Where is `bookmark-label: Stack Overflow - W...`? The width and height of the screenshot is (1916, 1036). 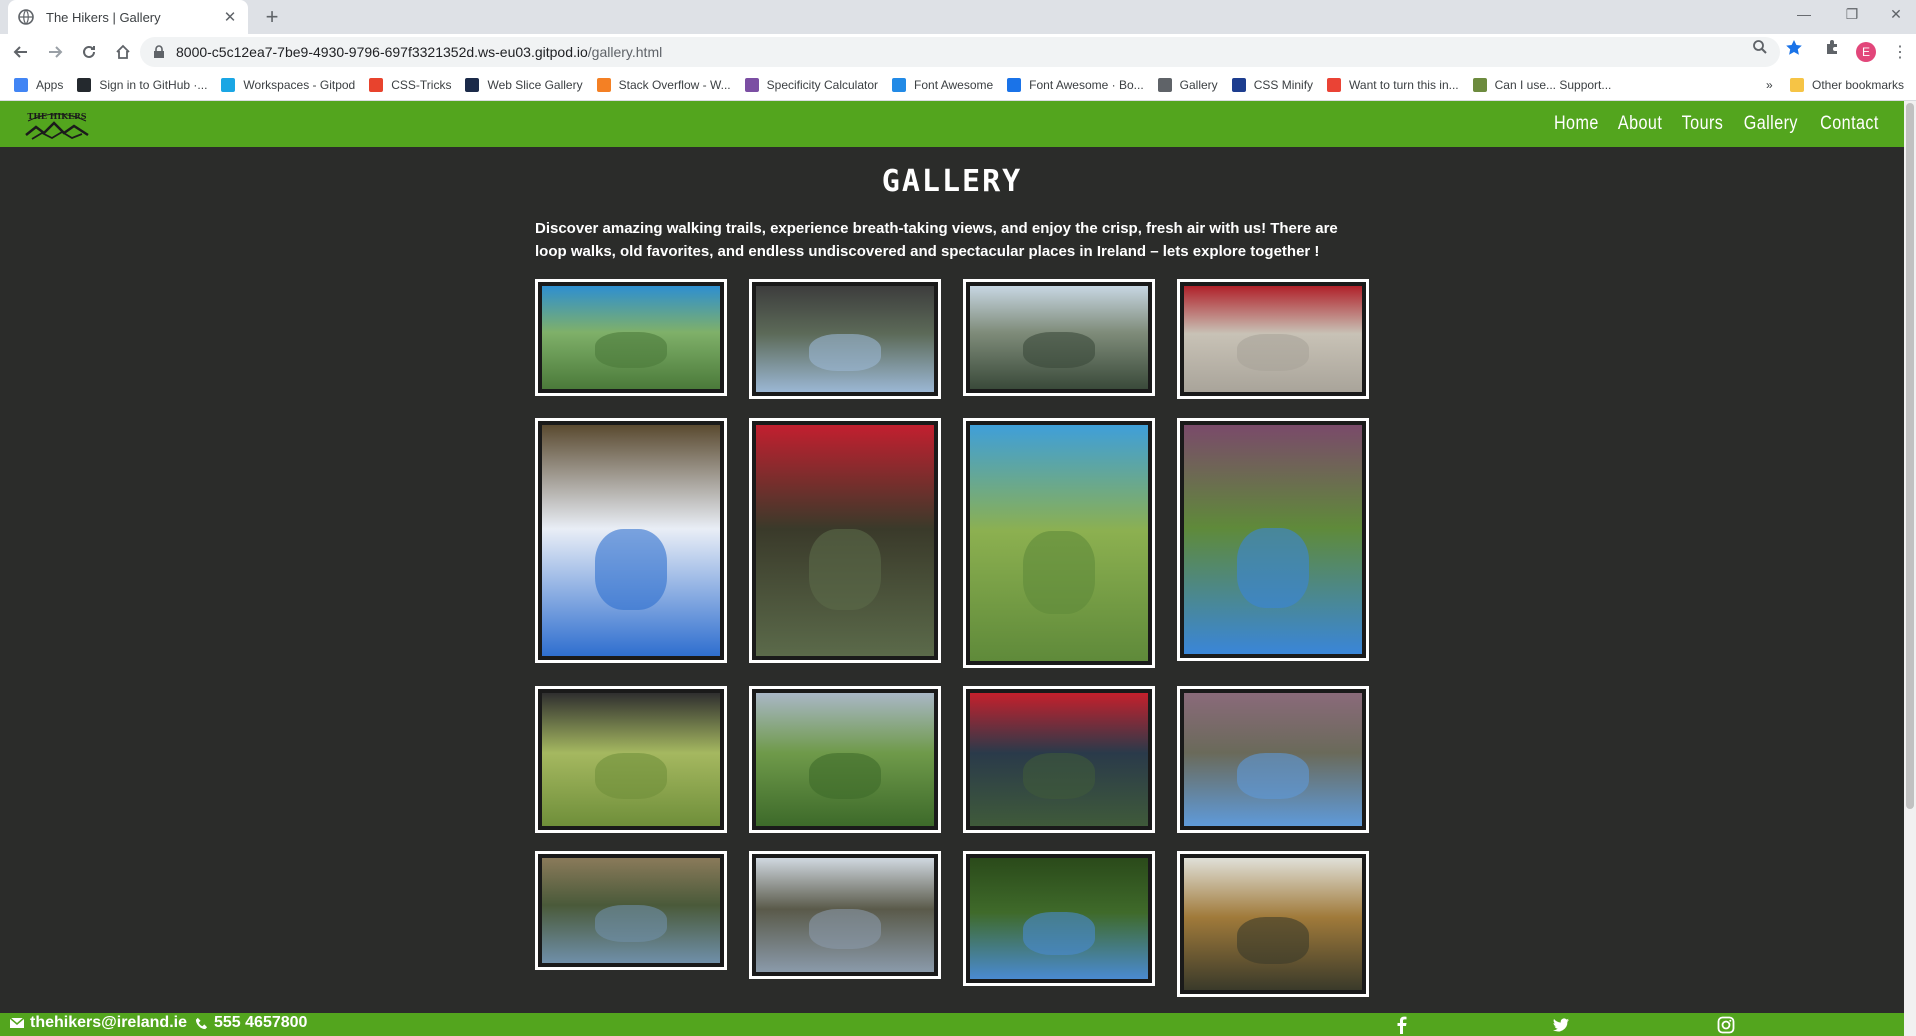 bookmark-label: Stack Overflow - W... is located at coordinates (674, 85).